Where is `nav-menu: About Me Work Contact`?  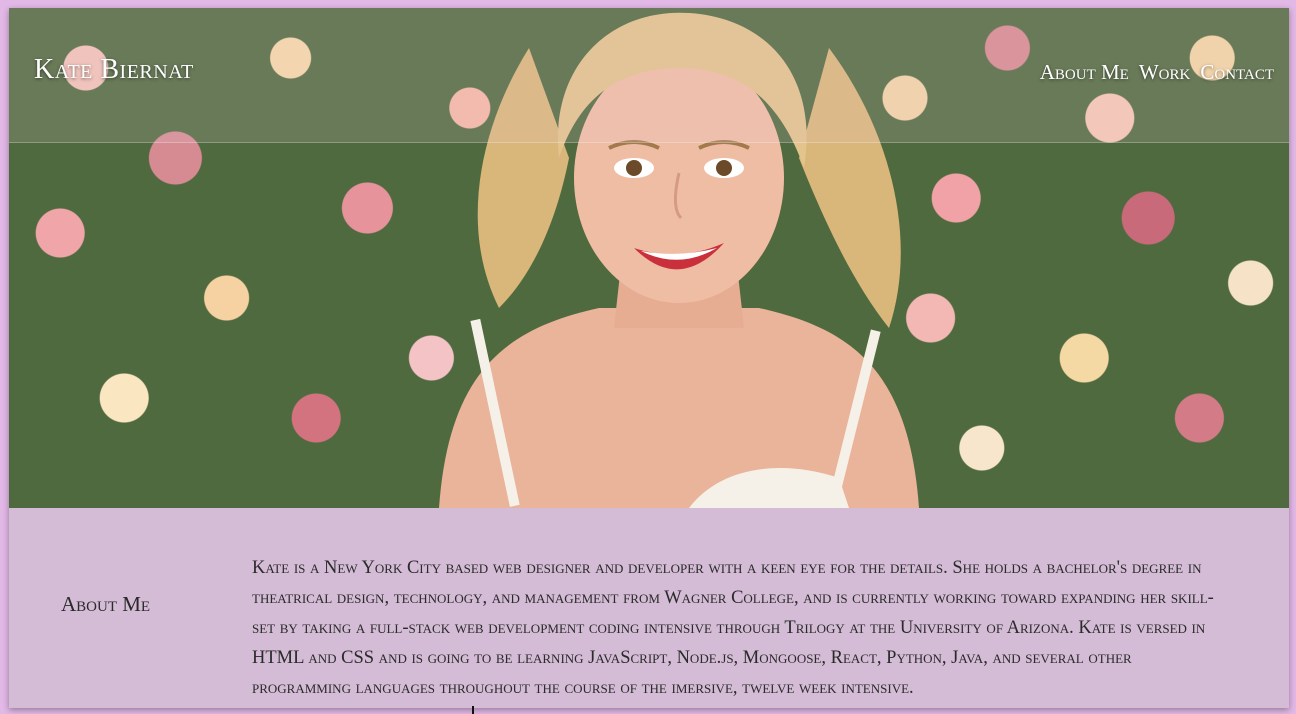
nav-menu: About Me Work Contact is located at coordinates (1157, 72).